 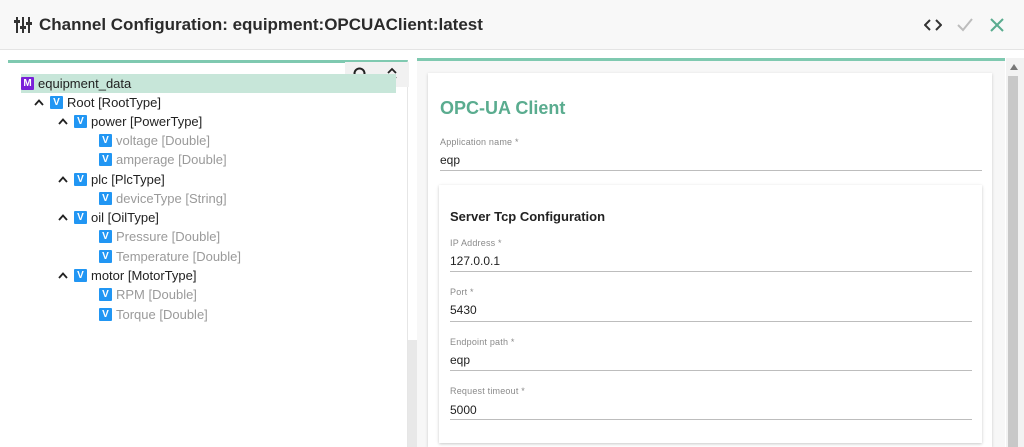 I want to click on tree-leaf-temperature: V Temperature [Double], so click(x=170, y=256).